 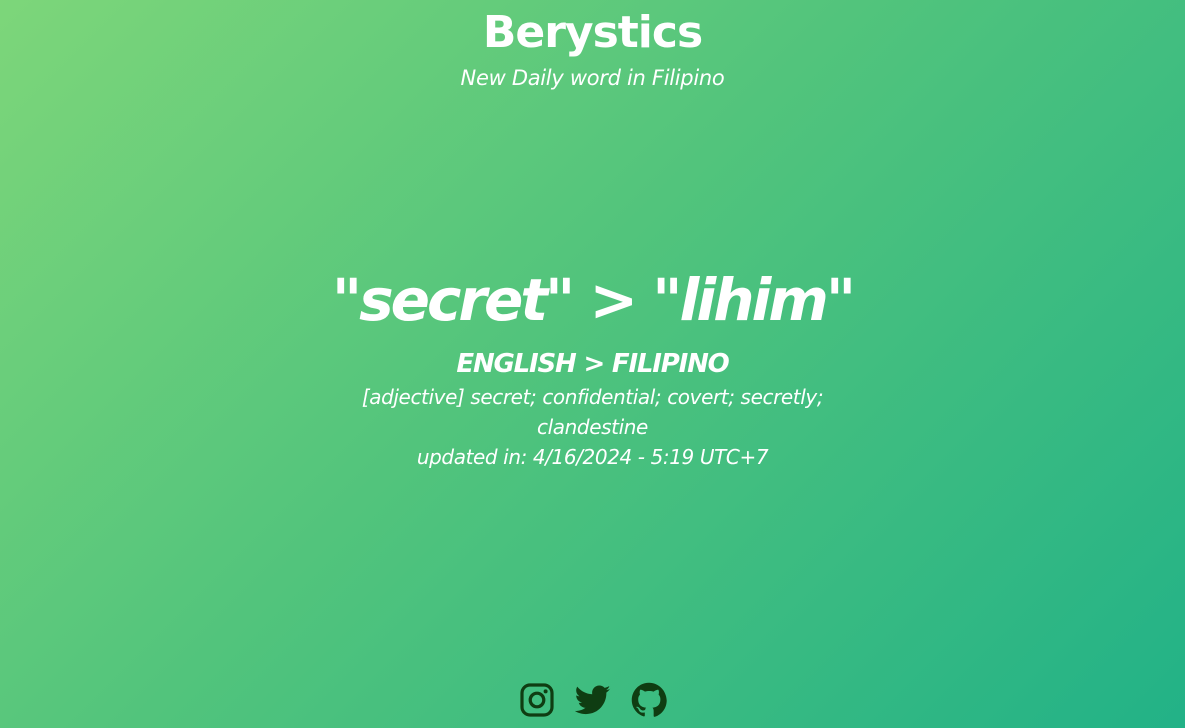 I want to click on social-links, so click(x=592, y=700).